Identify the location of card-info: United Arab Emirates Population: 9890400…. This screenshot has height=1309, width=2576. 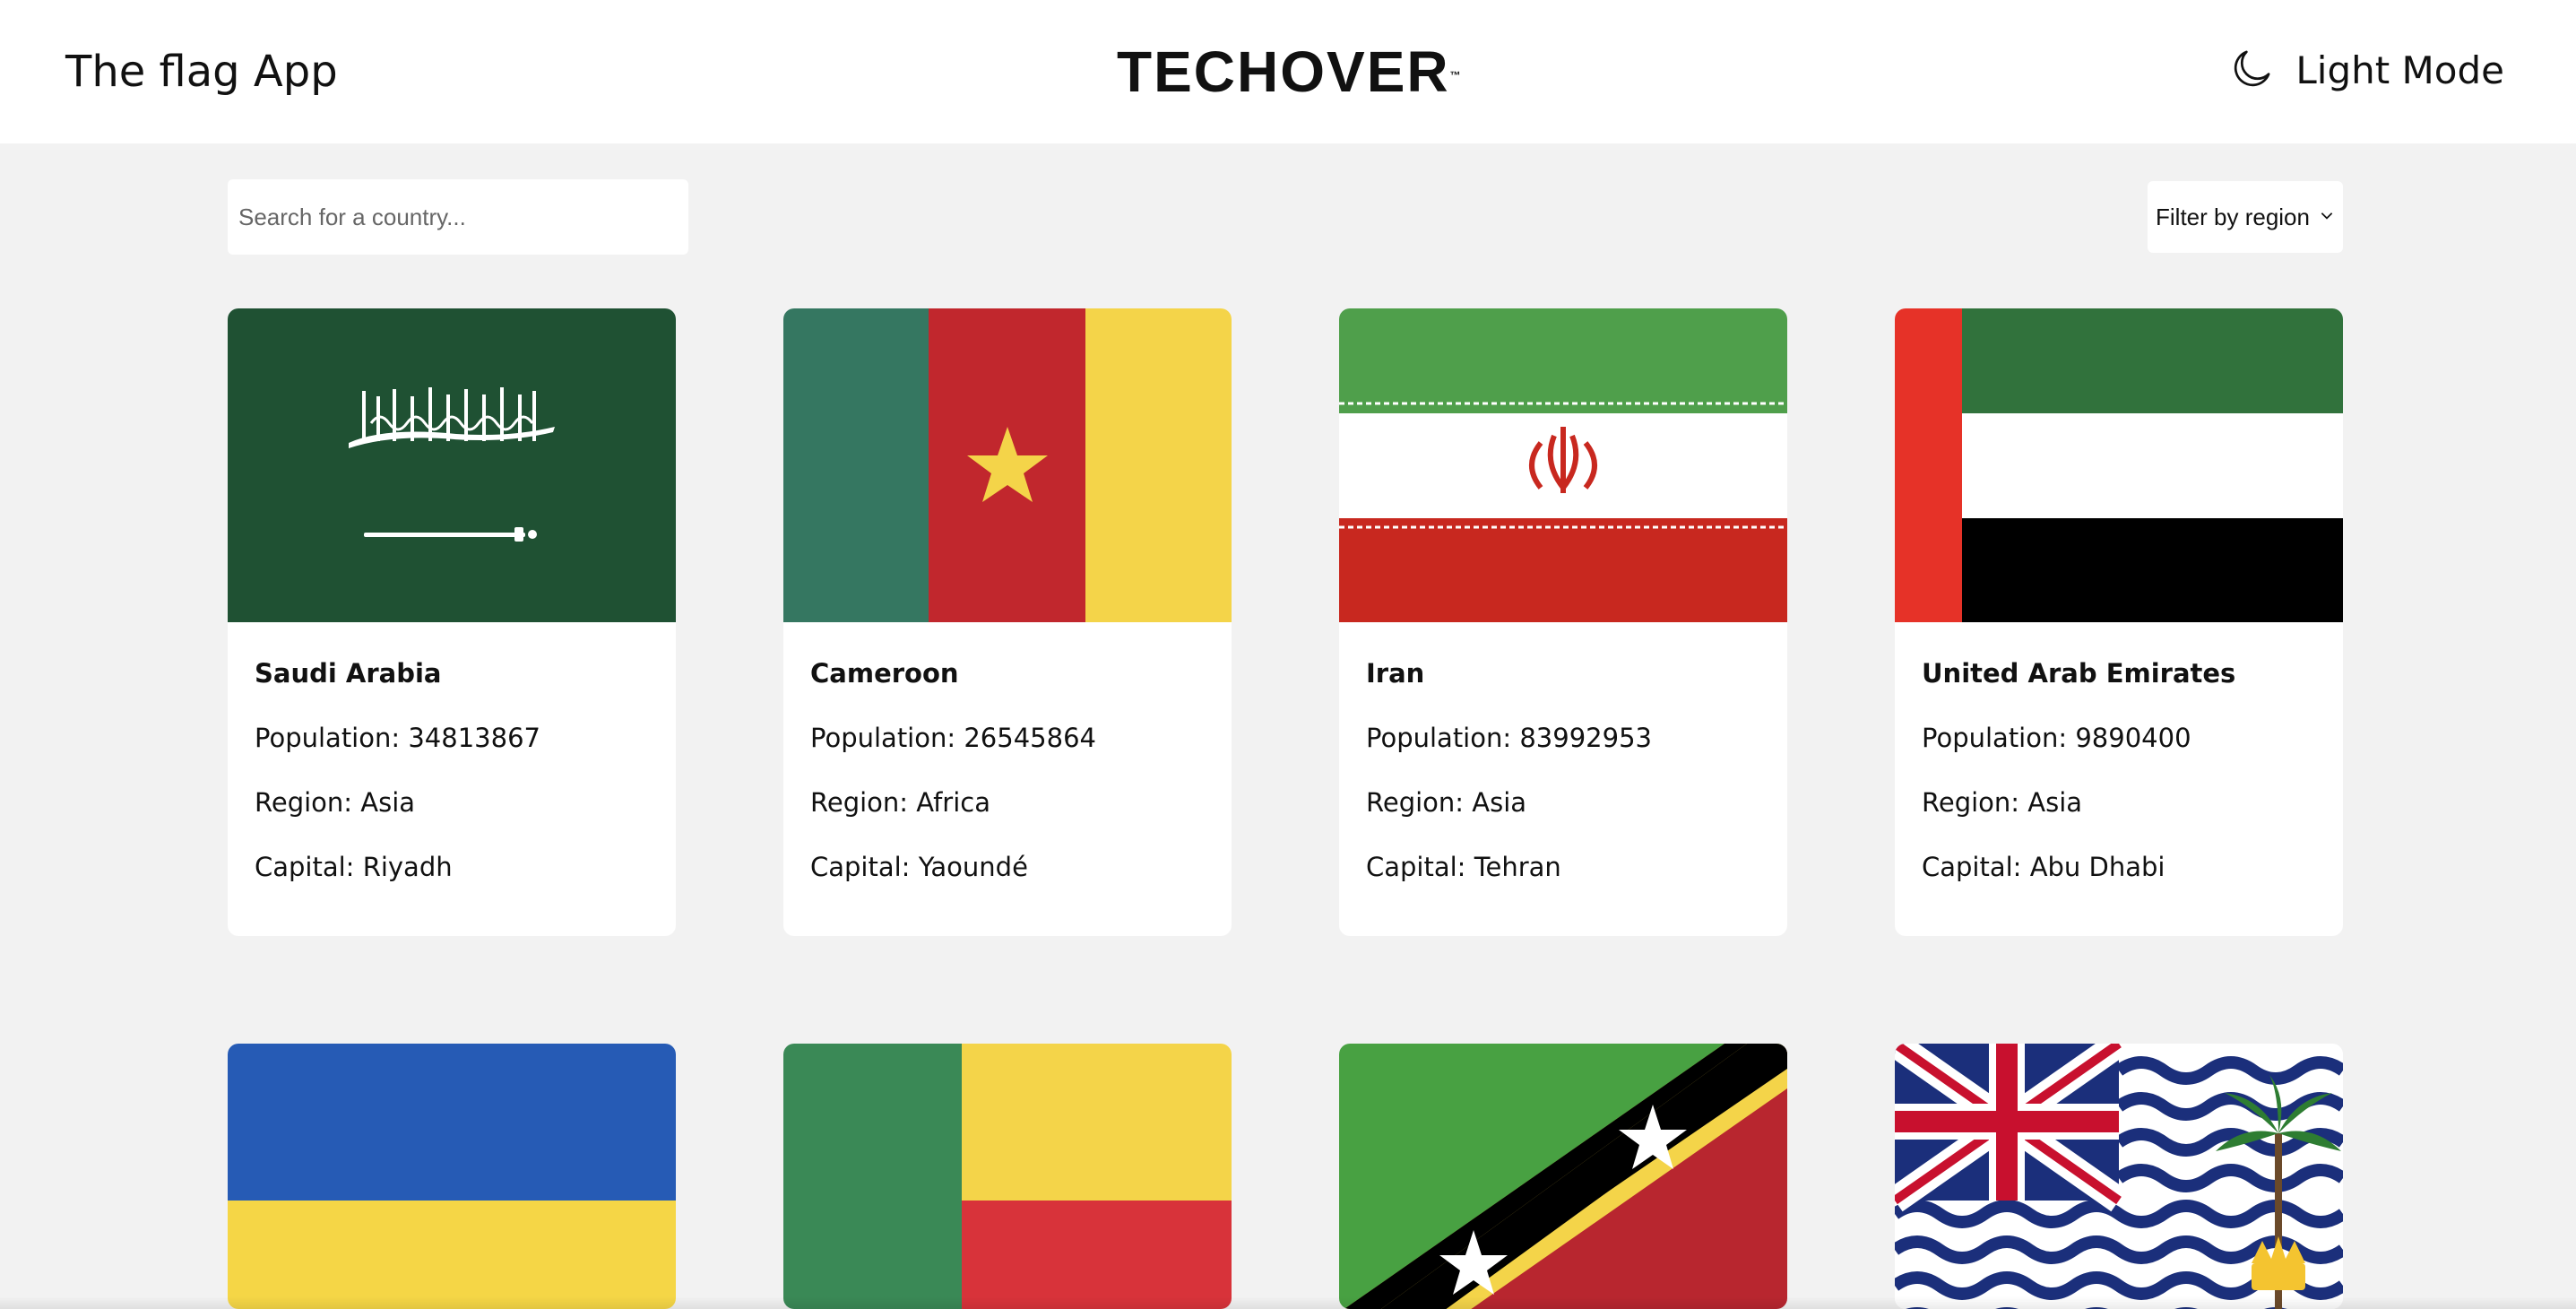
(2119, 779).